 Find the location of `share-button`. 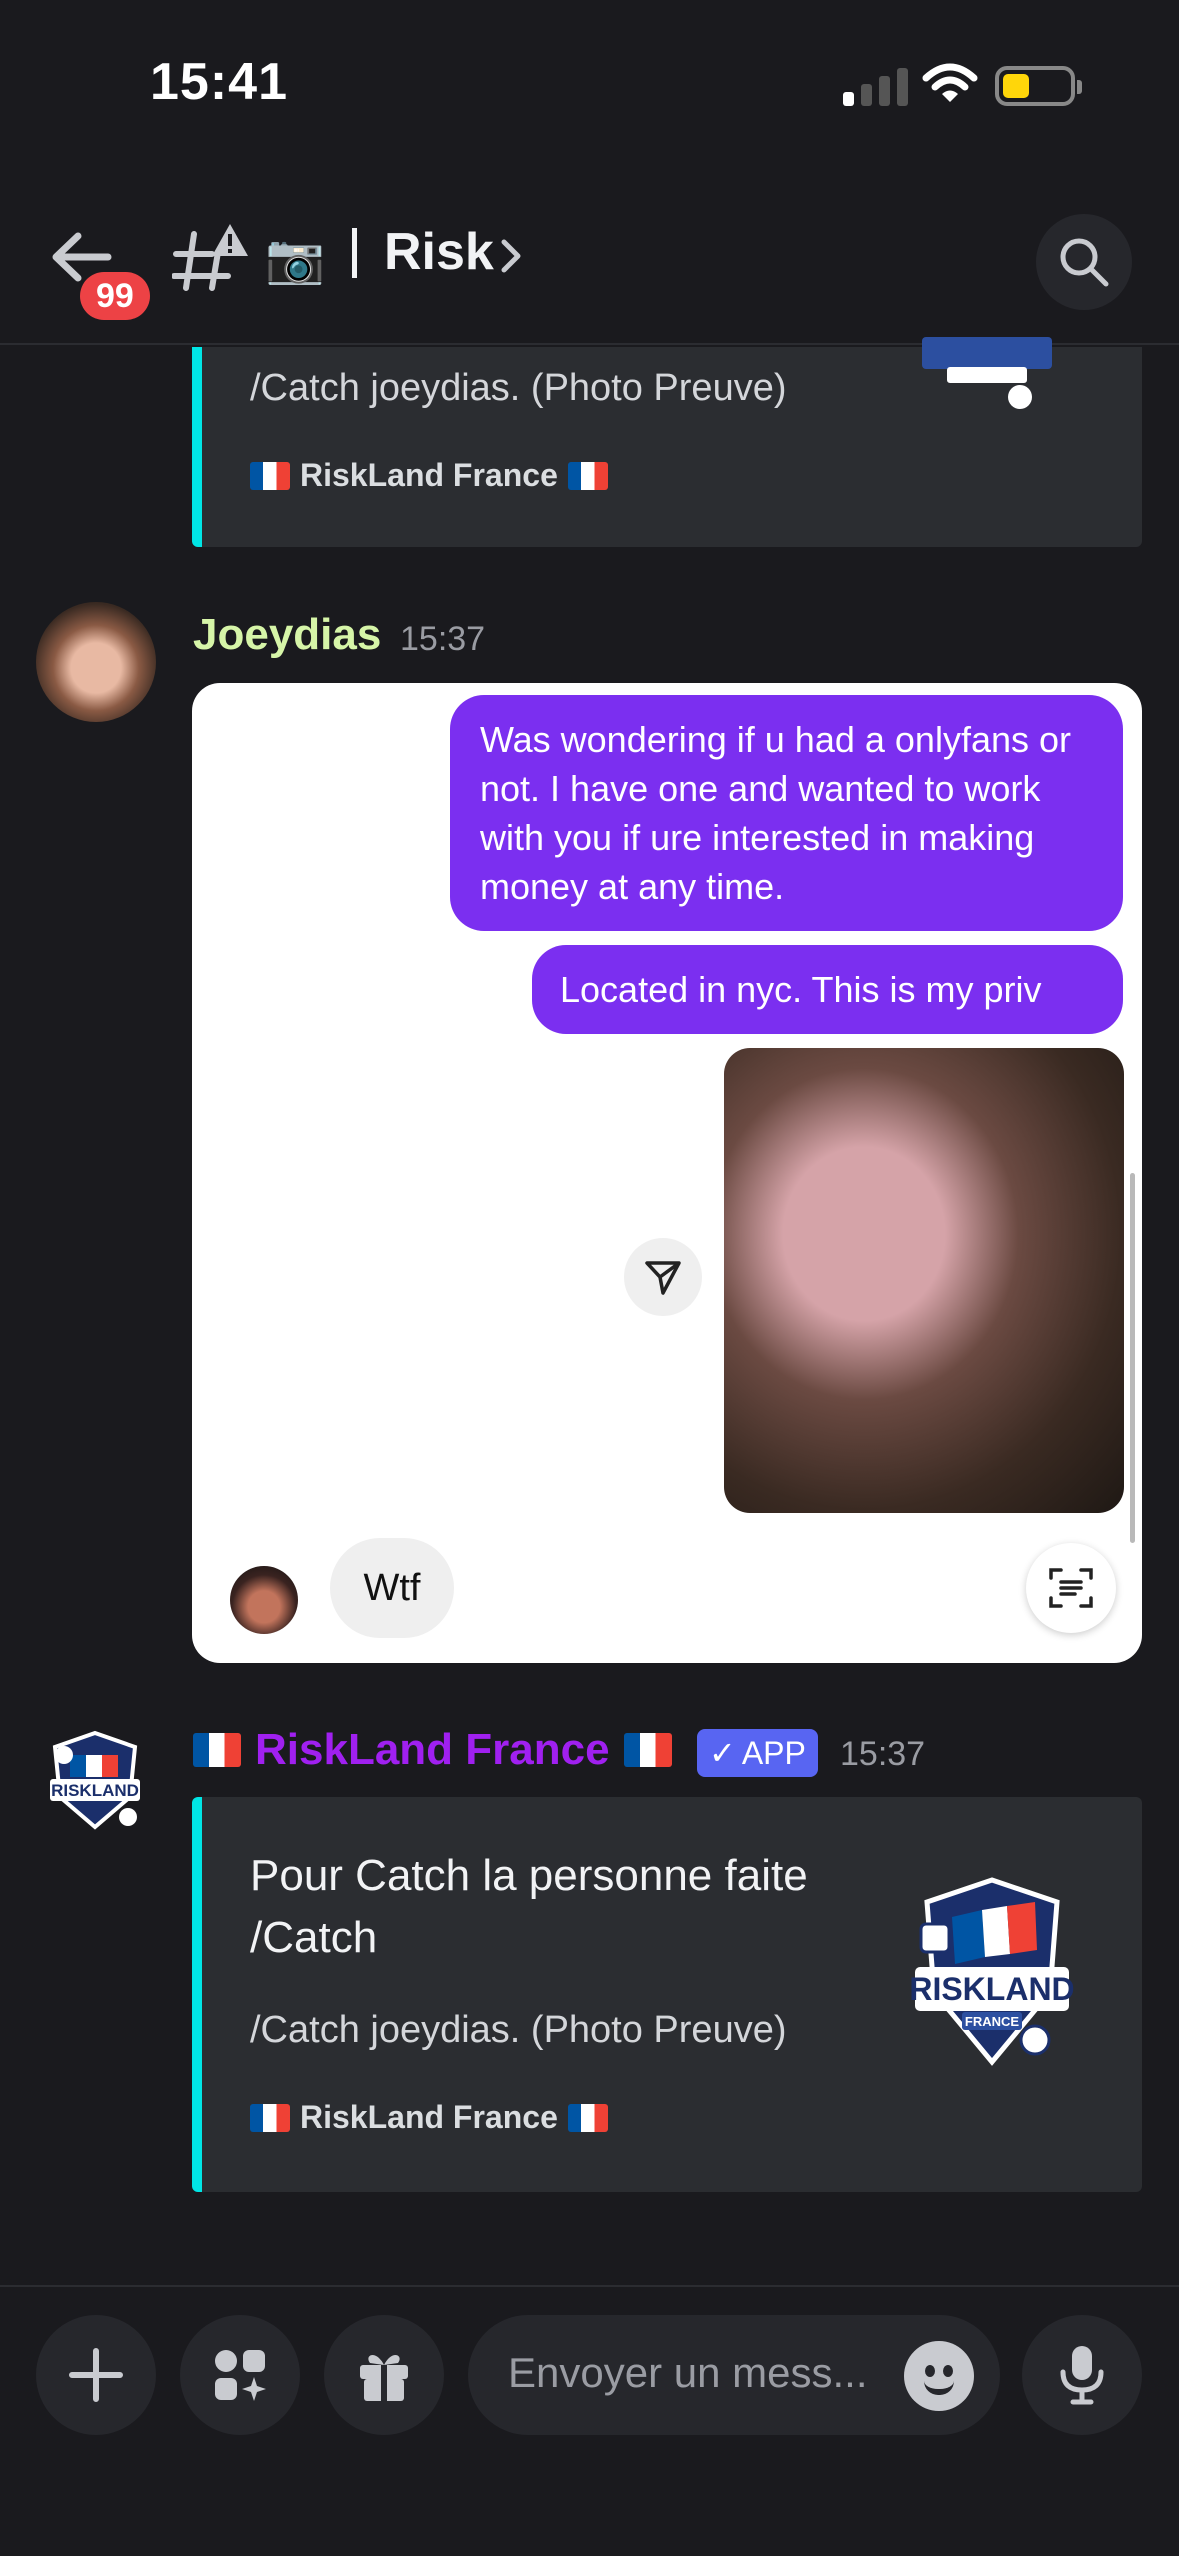

share-button is located at coordinates (663, 1277).